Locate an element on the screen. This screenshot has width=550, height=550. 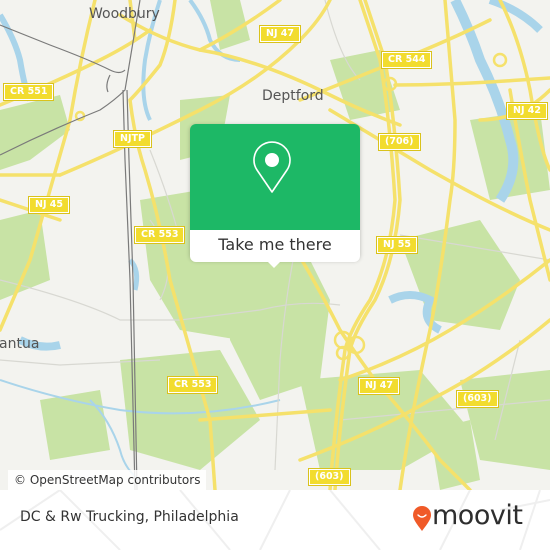
place-label-woodbury: Woodbury is located at coordinates (124, 14).